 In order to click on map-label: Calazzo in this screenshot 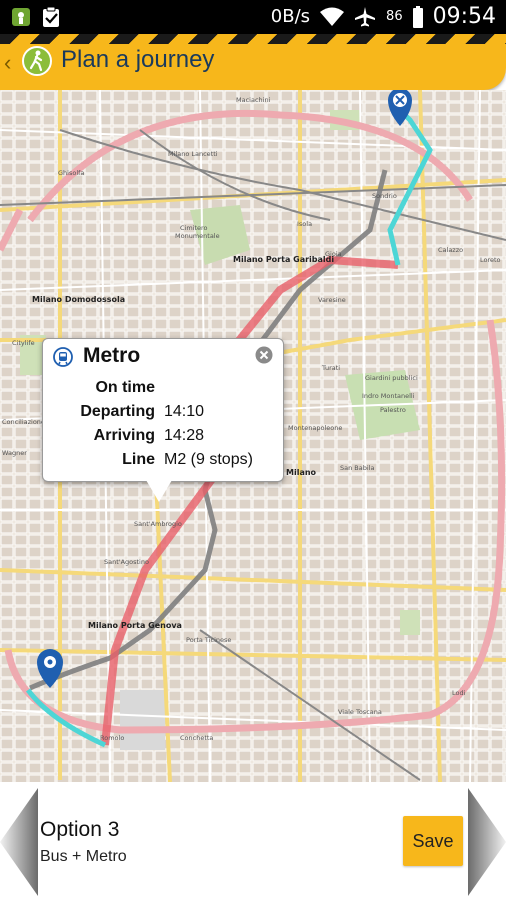, I will do `click(450, 250)`.